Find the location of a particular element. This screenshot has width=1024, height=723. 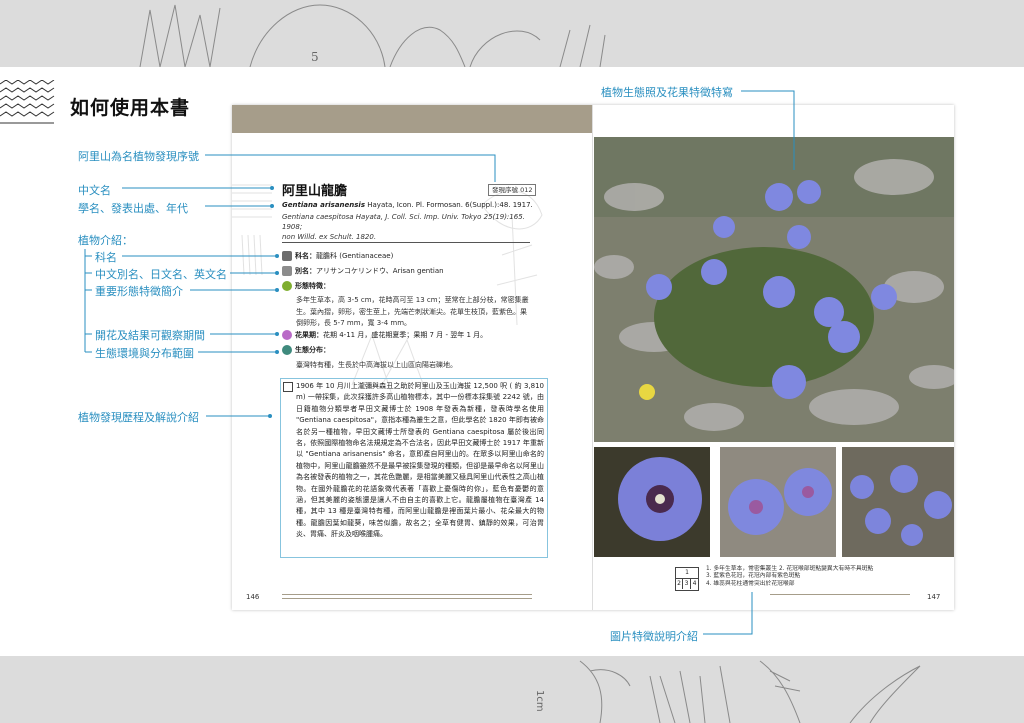

book-spine is located at coordinates (592, 357).